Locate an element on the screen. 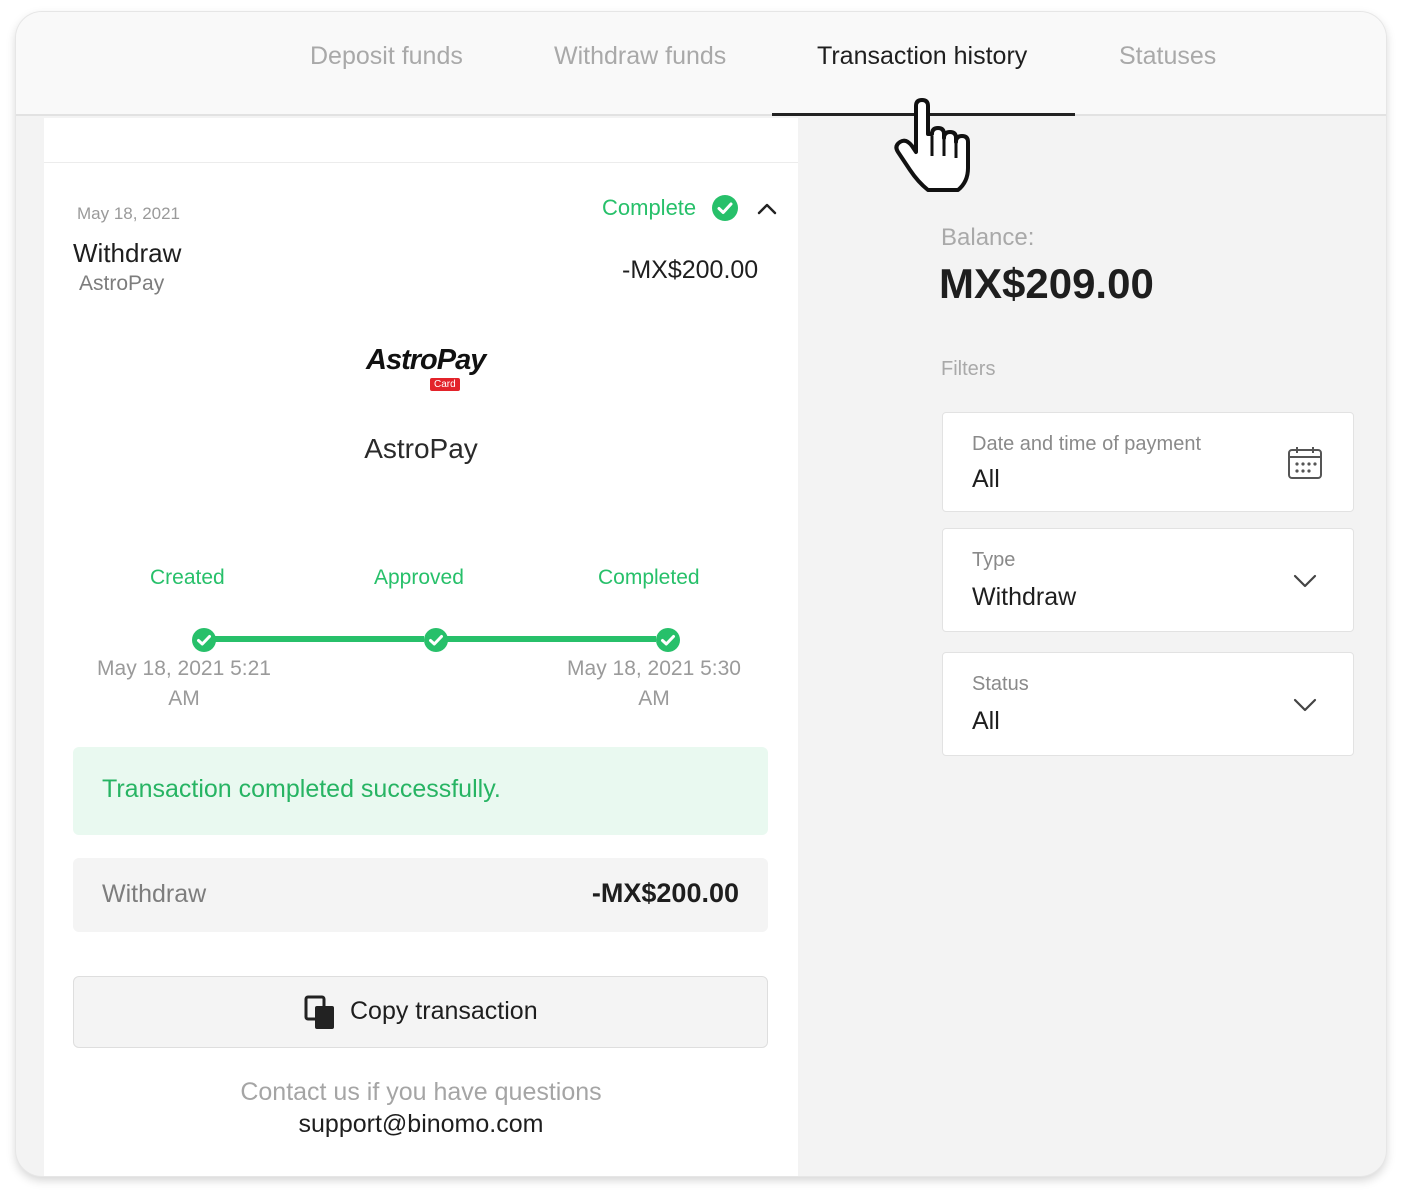  transaction-amount: -MX$200.00 is located at coordinates (690, 270).